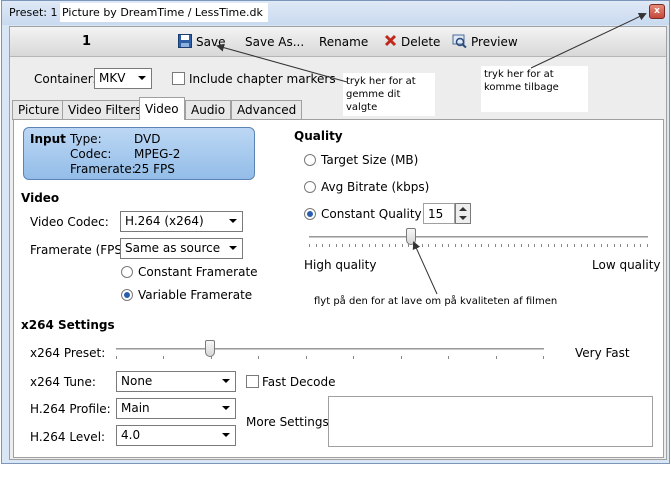 The width and height of the screenshot is (671, 488). Describe the element at coordinates (494, 42) in the screenshot. I see `preview-label: Preview` at that location.